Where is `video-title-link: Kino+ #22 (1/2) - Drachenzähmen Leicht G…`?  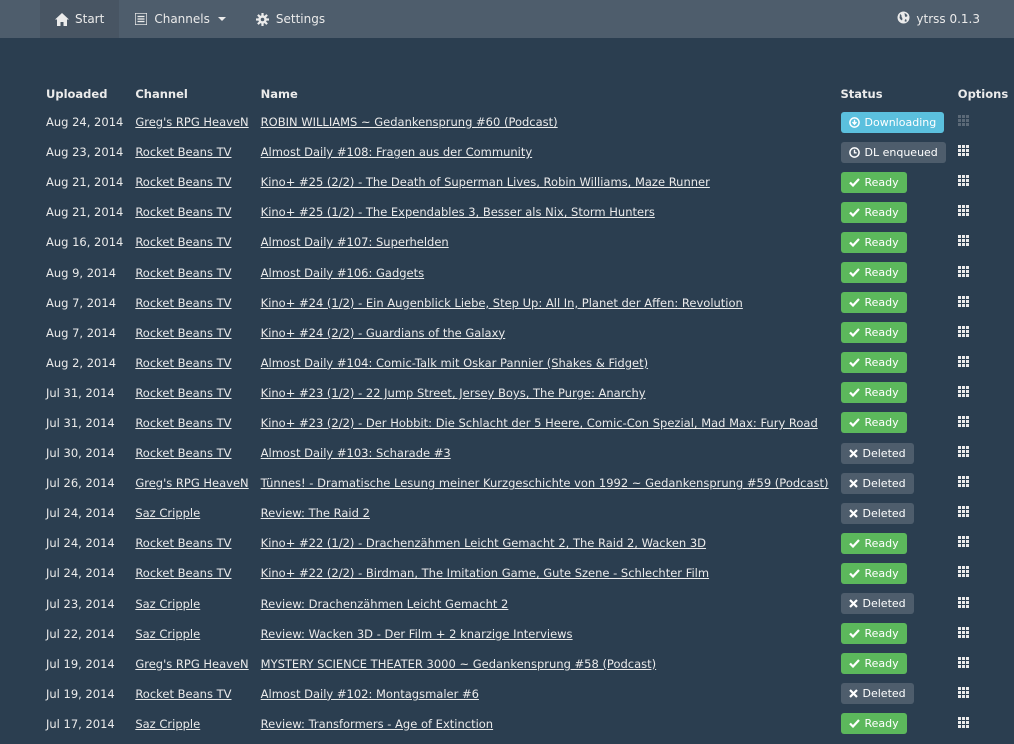 video-title-link: Kino+ #22 (1/2) - Drachenzähmen Leicht G… is located at coordinates (483, 543).